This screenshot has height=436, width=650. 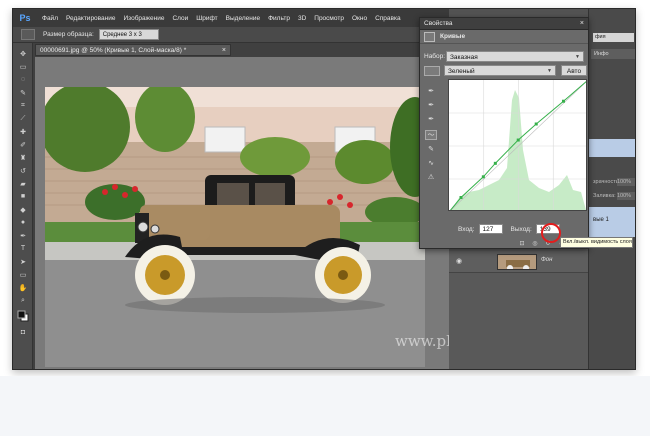 I want to click on layers-panel: ◉ Фон, so click(x=518, y=309).